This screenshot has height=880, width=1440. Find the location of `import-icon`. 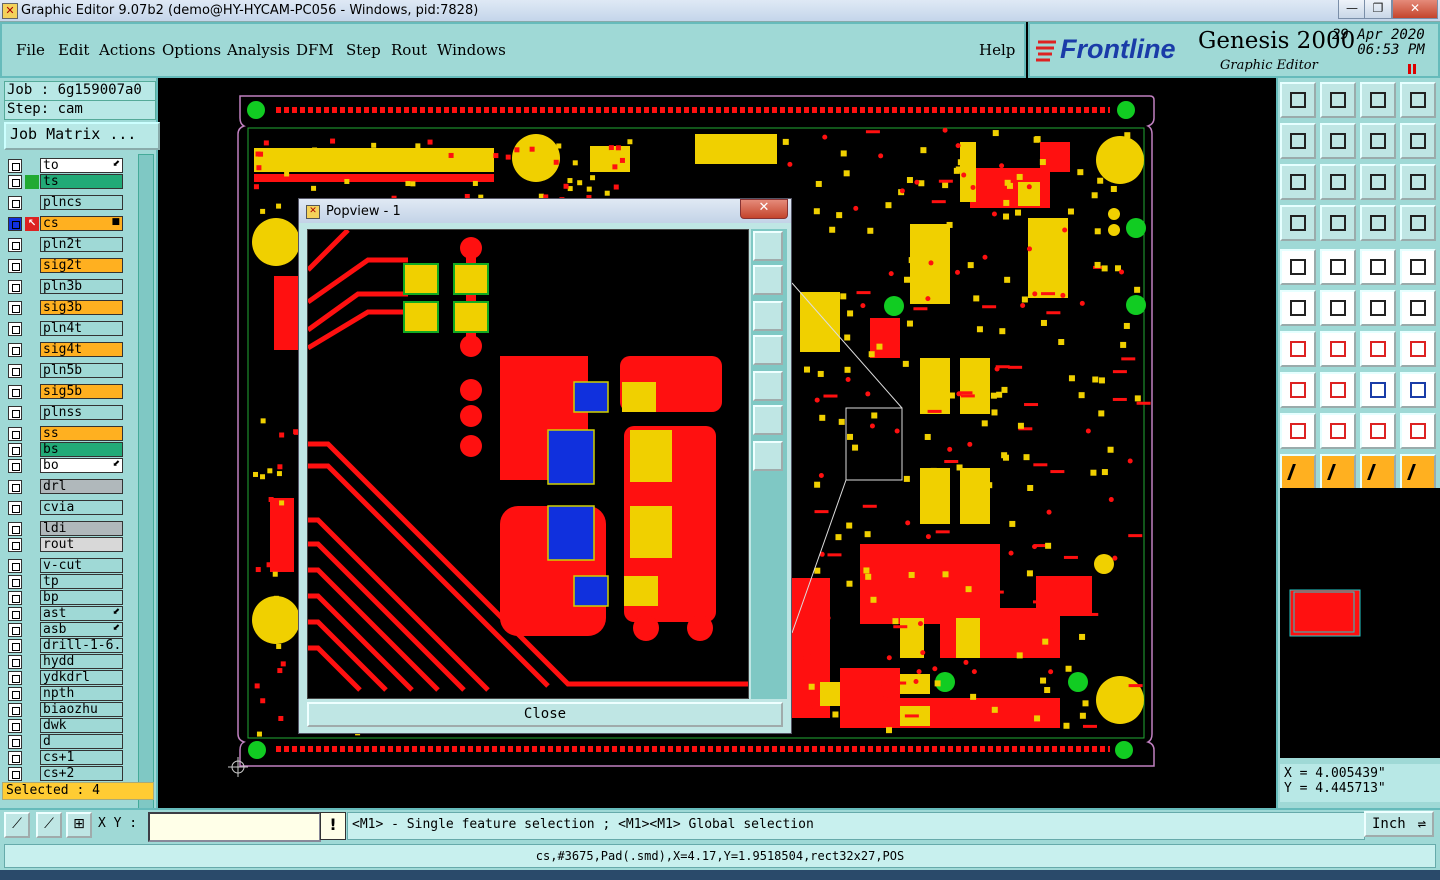

import-icon is located at coordinates (1298, 141).